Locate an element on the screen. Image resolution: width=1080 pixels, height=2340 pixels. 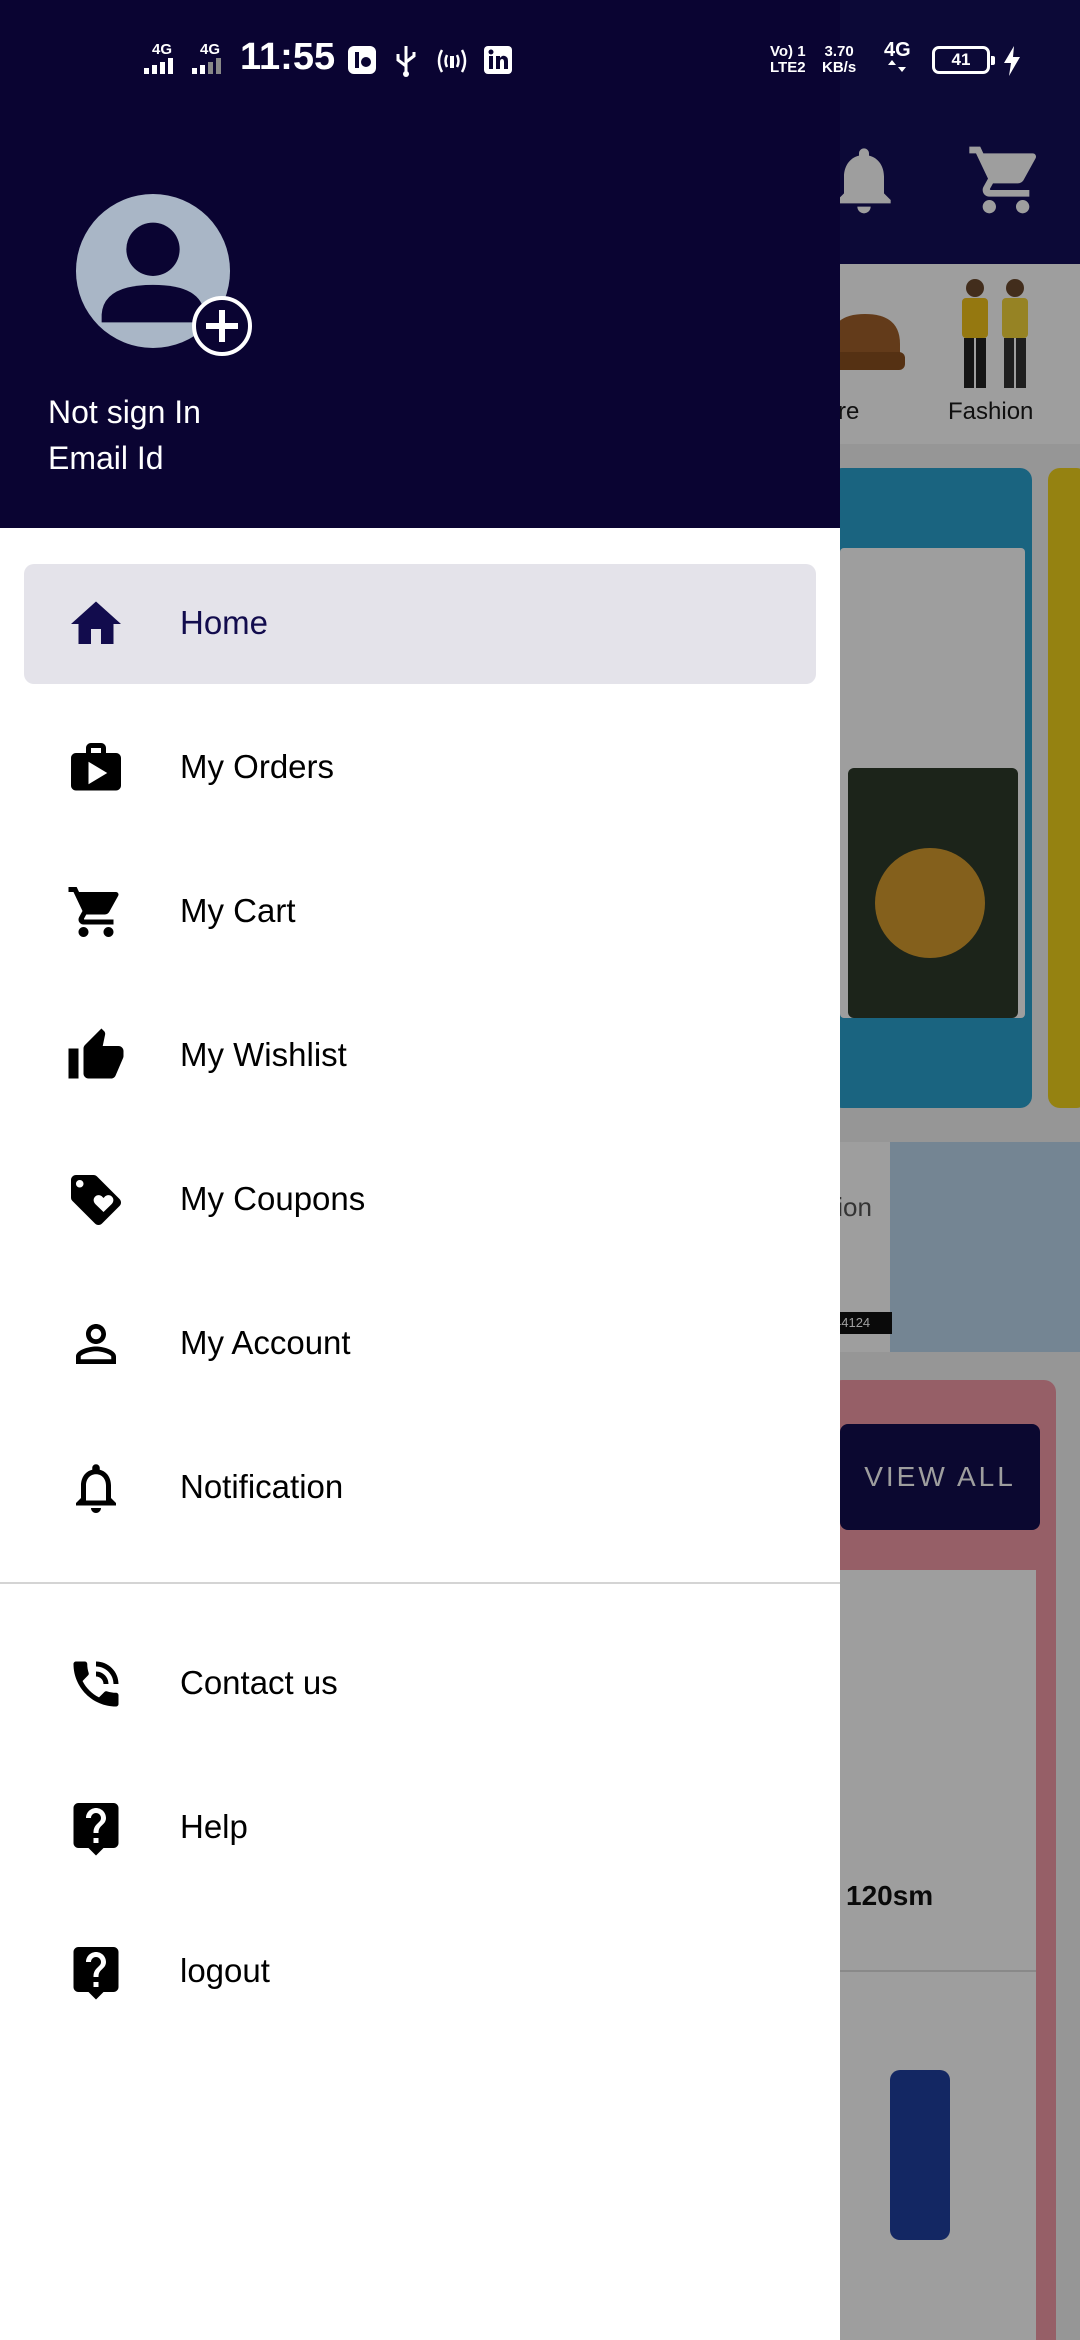
network-indicator-3: 4G is located at coordinates (897, 57).